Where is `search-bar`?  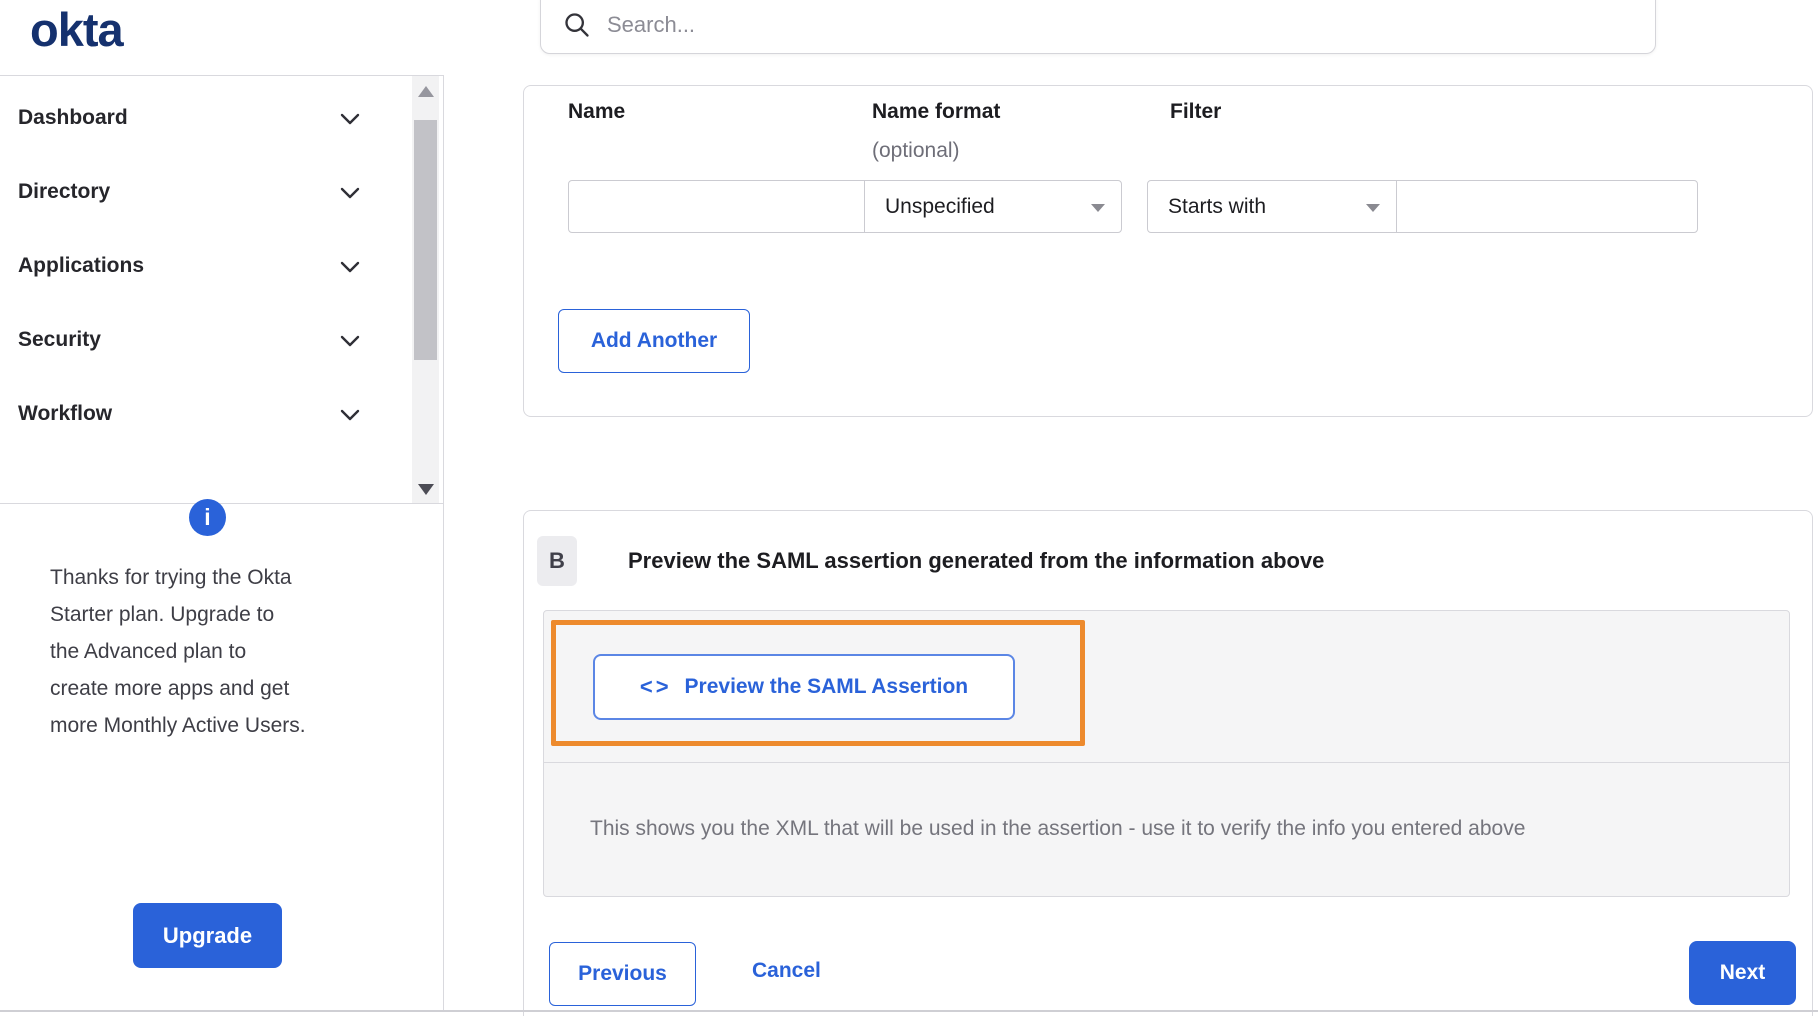
search-bar is located at coordinates (1098, 27).